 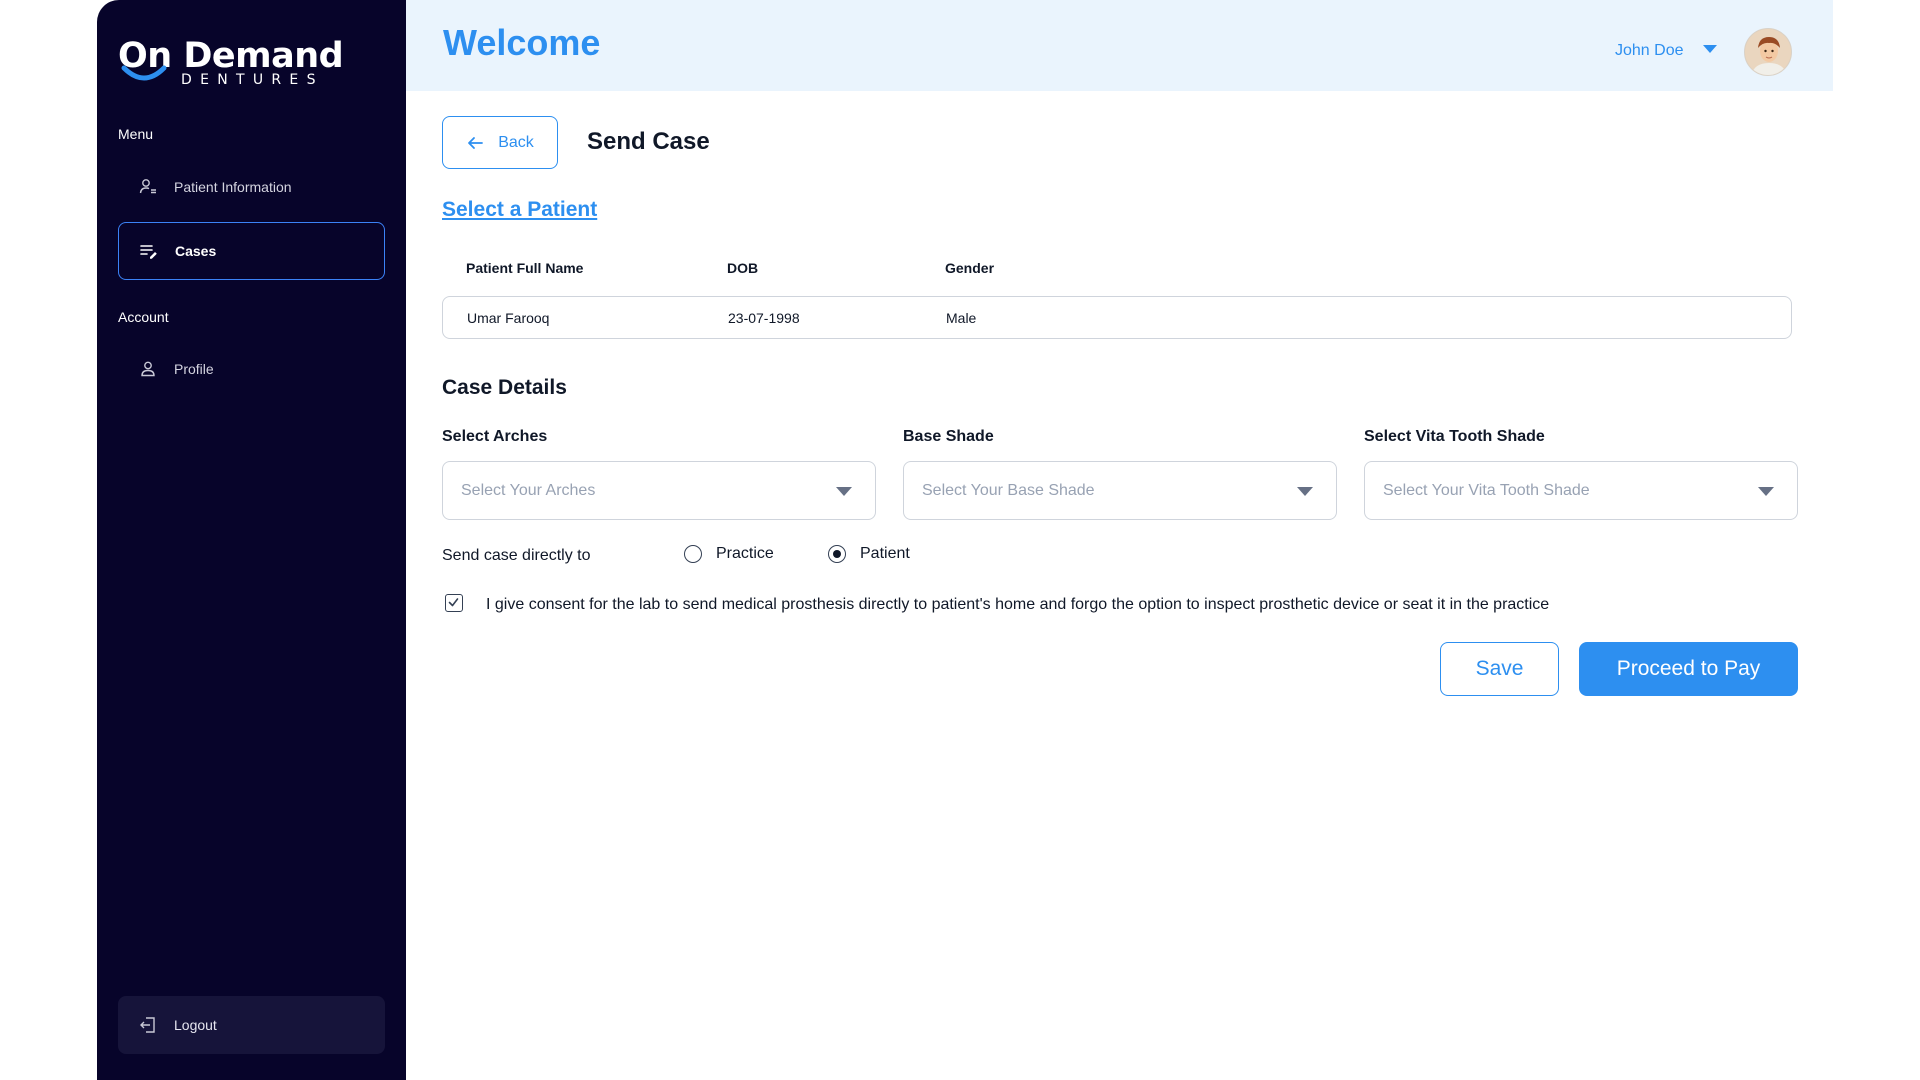 I want to click on radio-practice: Practice, so click(x=729, y=554).